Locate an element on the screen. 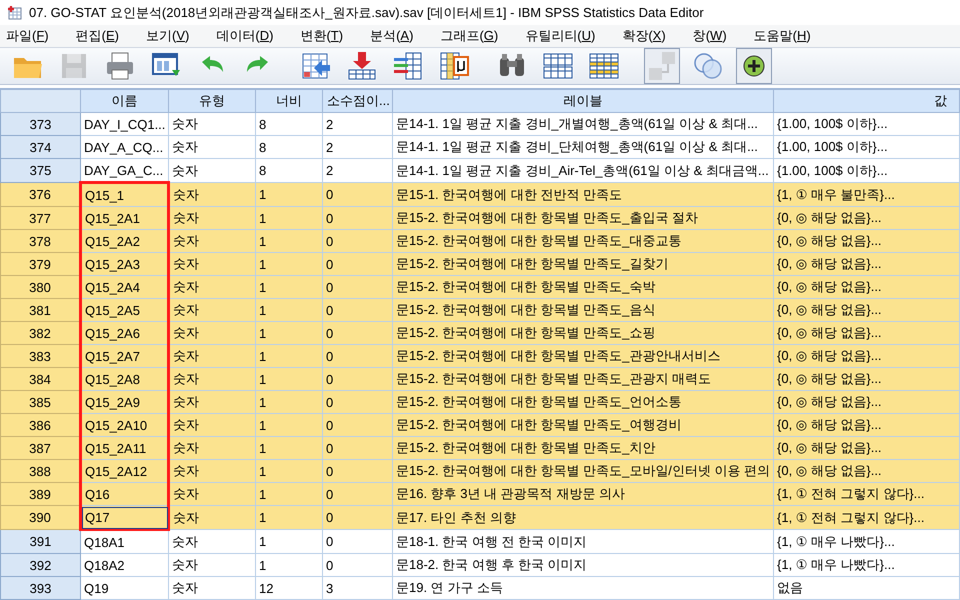 The image size is (960, 600). row-number: 379 is located at coordinates (40, 264).